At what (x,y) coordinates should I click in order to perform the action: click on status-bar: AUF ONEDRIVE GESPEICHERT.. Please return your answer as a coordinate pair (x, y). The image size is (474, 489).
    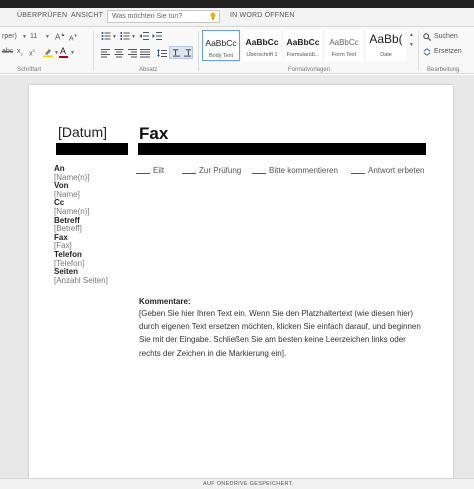
    Looking at the image, I should click on (237, 483).